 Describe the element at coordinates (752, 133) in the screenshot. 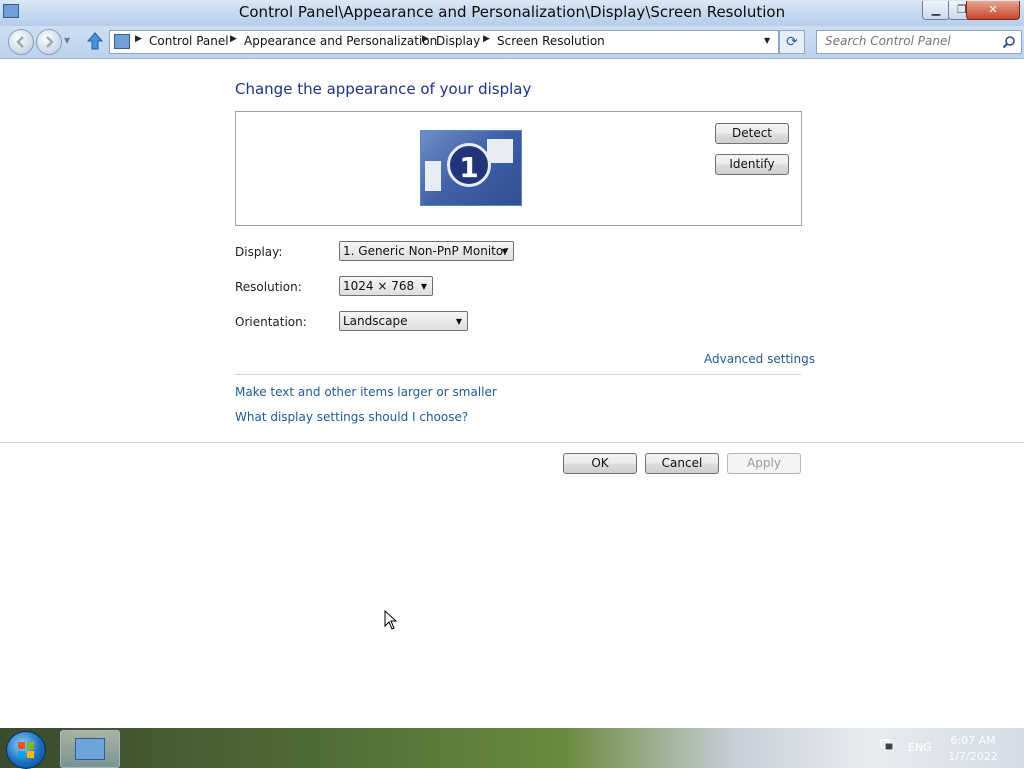

I see `detect-button: Detect` at that location.